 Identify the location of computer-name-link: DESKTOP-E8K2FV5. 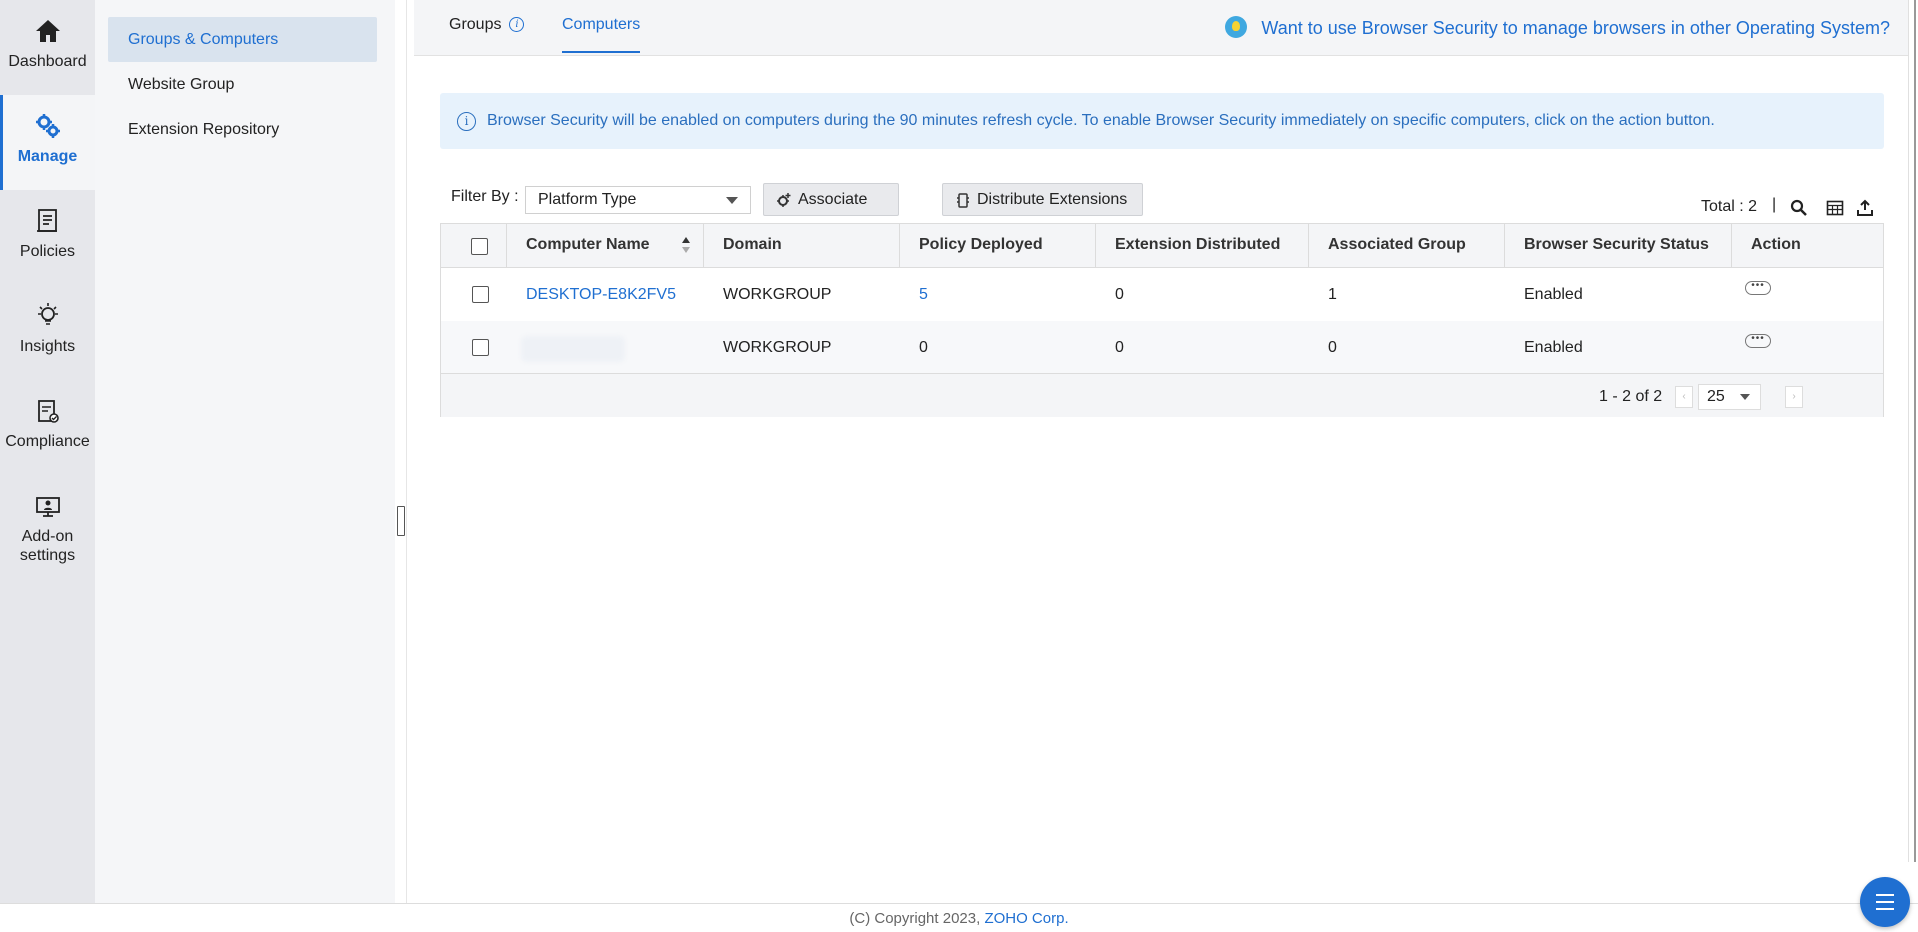
(591, 294).